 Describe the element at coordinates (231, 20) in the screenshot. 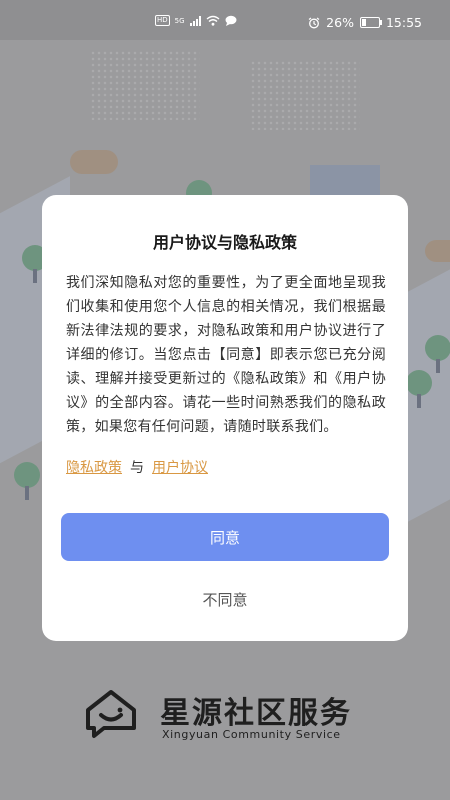

I see `message-icon` at that location.